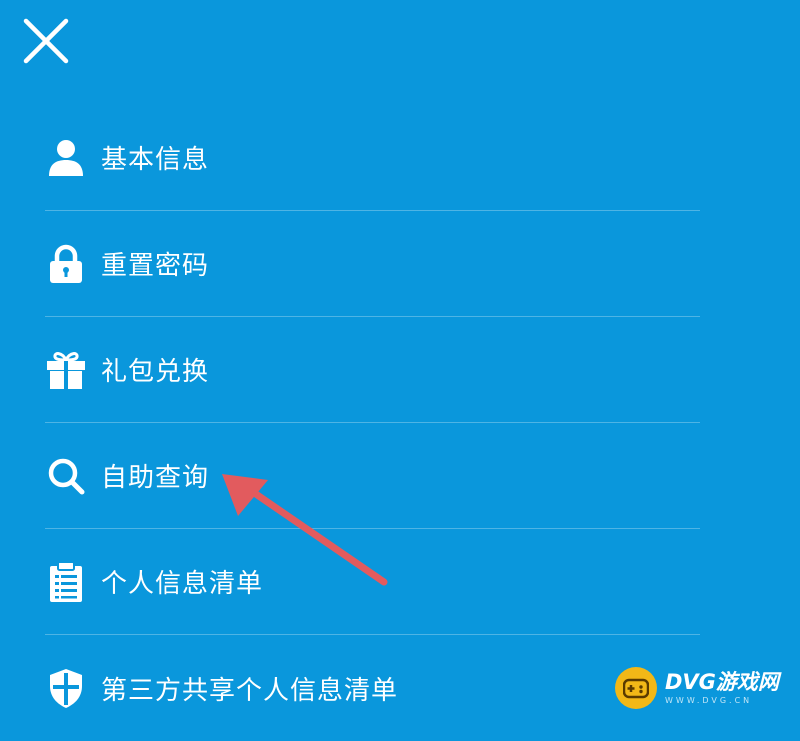 Image resolution: width=800 pixels, height=741 pixels. Describe the element at coordinates (372, 264) in the screenshot. I see `menu-item-reset-password: 重置密码` at that location.